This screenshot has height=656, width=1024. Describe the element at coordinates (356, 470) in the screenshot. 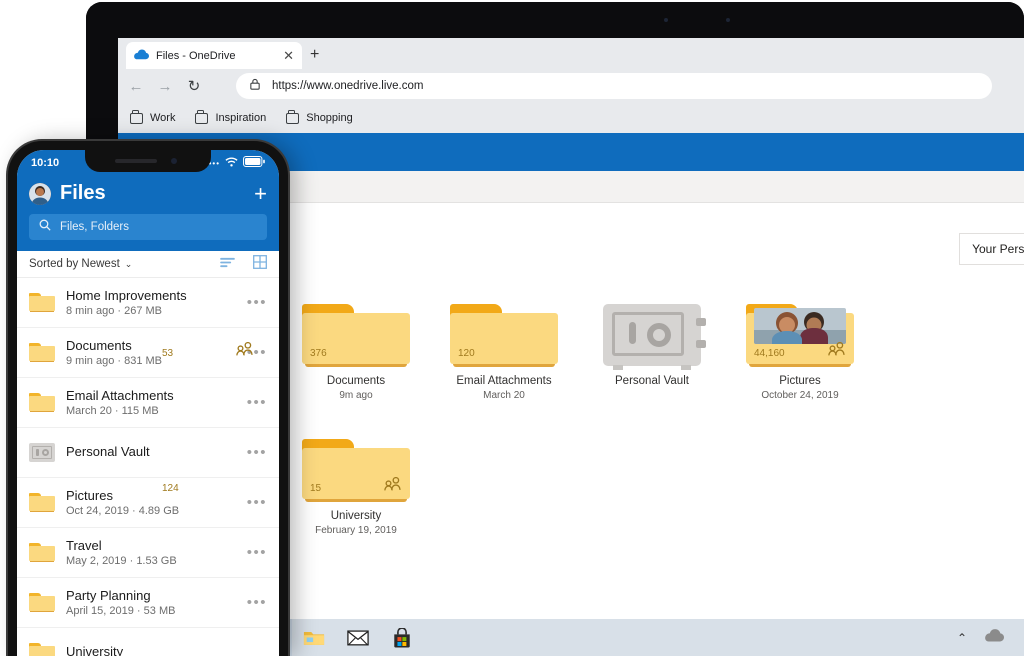

I see `folder-icon: 15` at that location.